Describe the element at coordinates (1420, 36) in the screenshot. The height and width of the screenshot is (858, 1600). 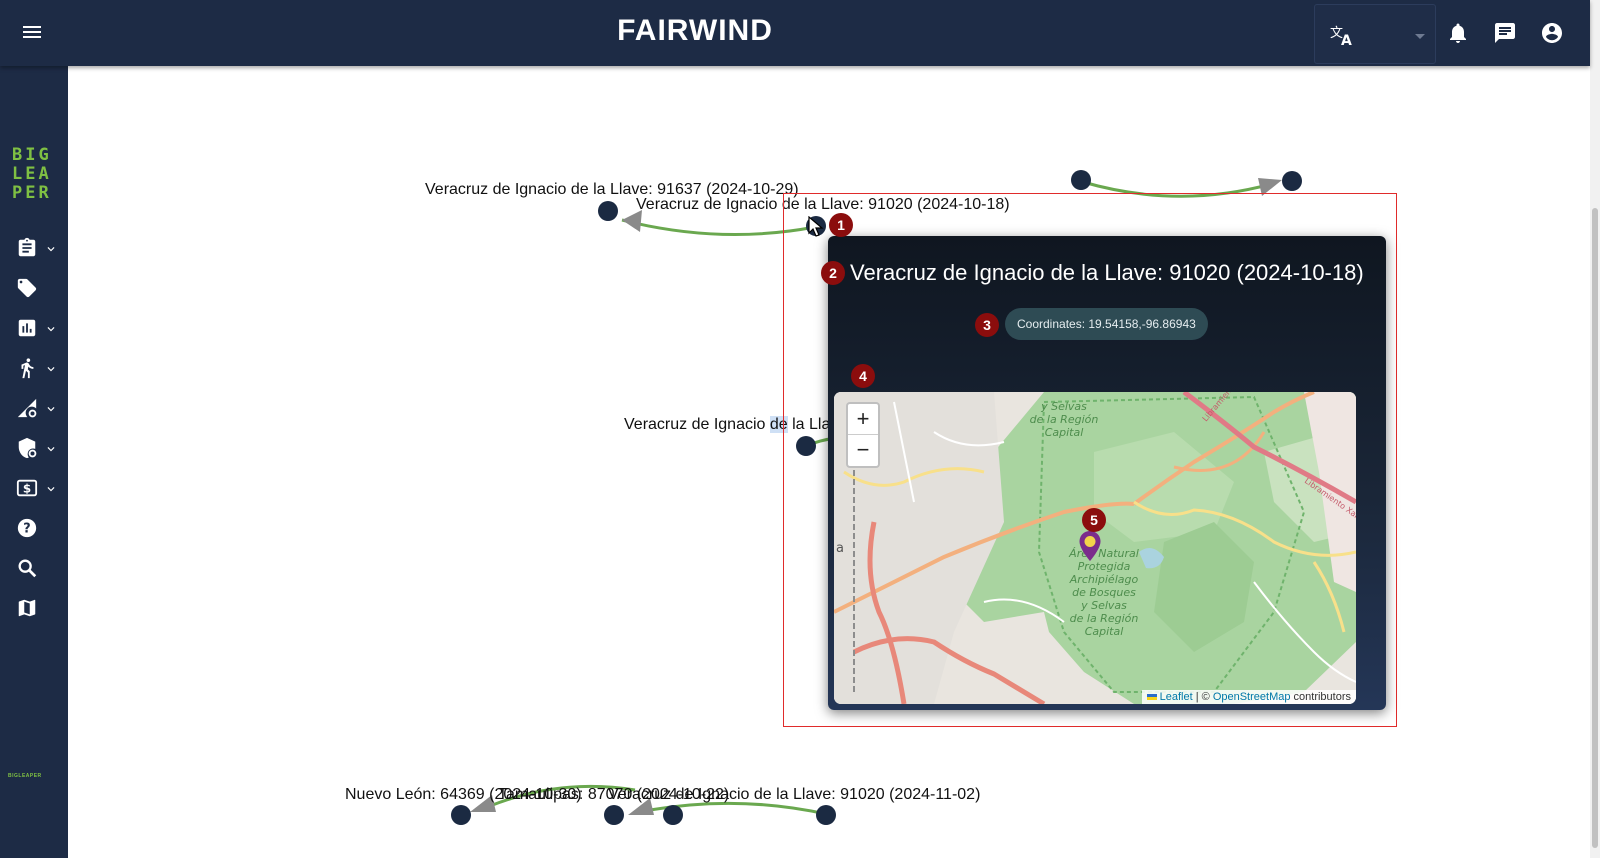
I see `chevron-down-icon` at that location.